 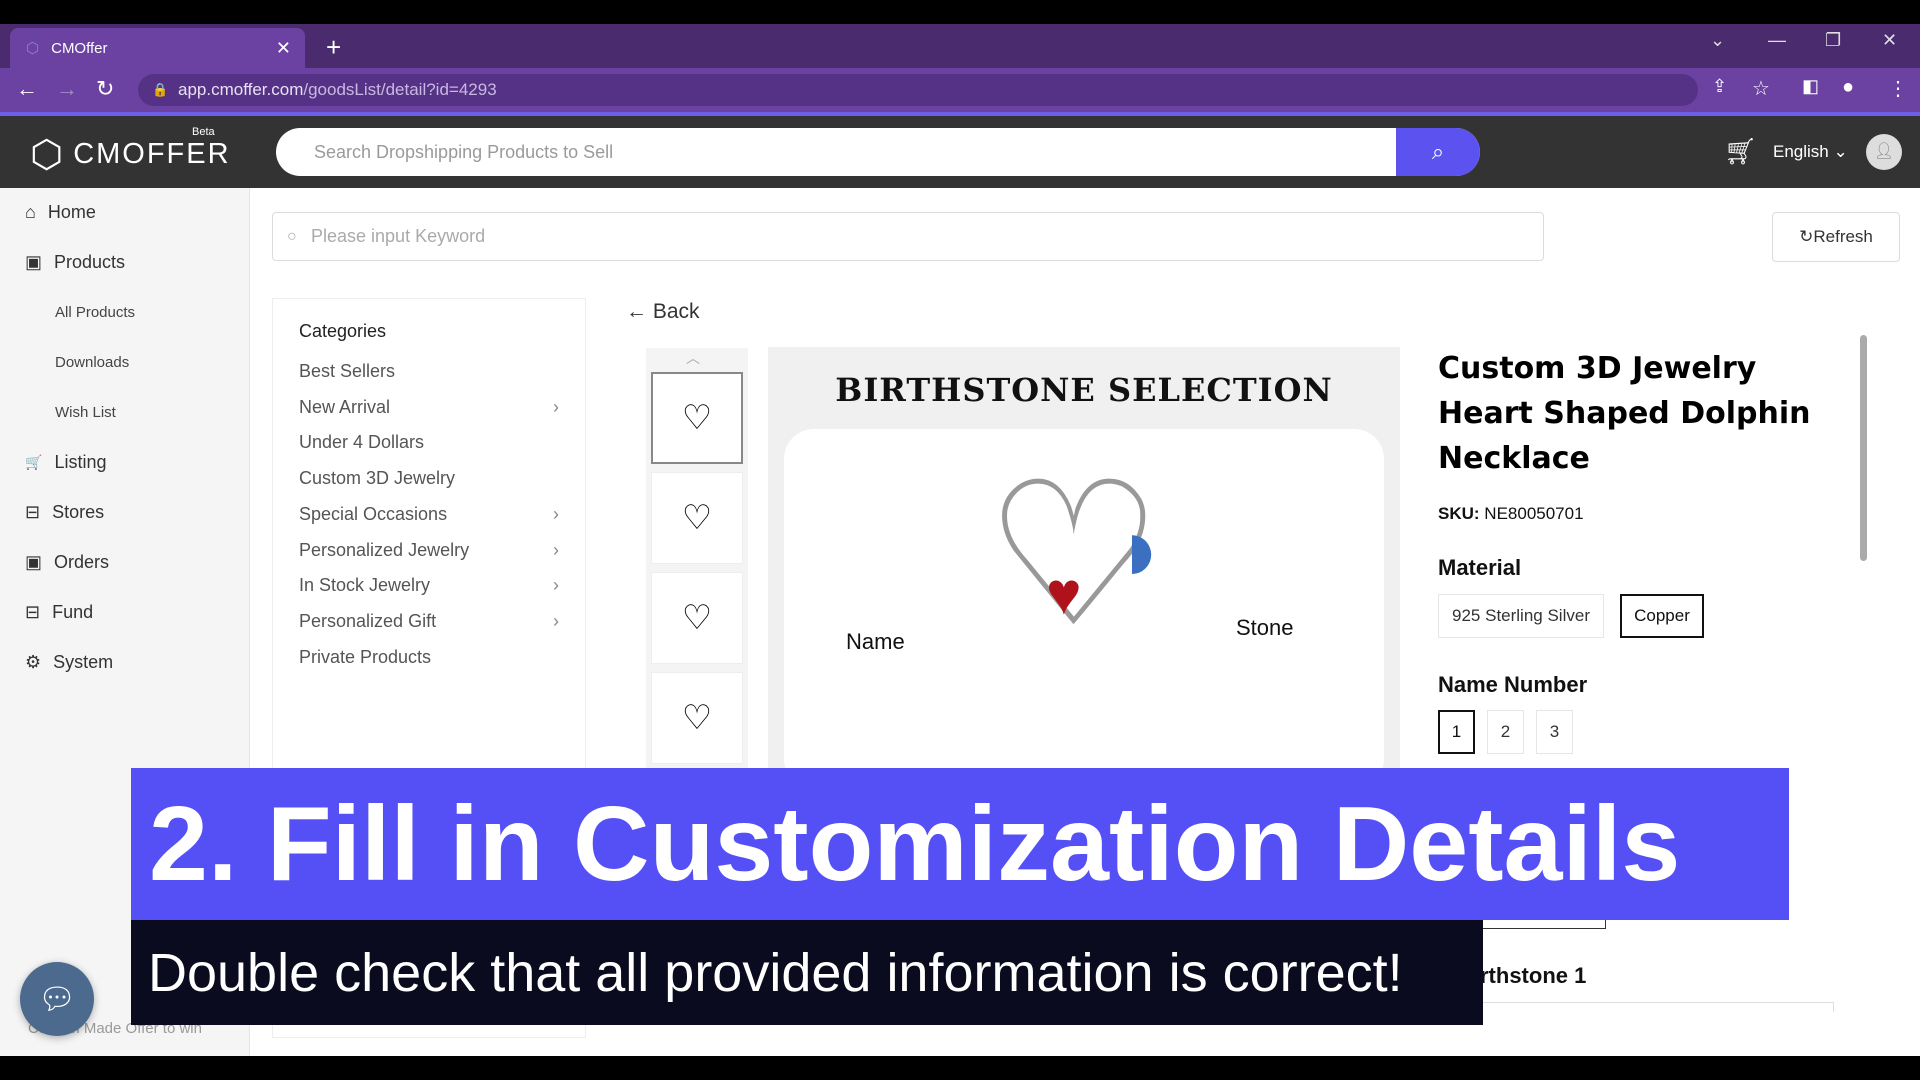 I want to click on sidebar-item-wish-list: Wish List, so click(x=85, y=412).